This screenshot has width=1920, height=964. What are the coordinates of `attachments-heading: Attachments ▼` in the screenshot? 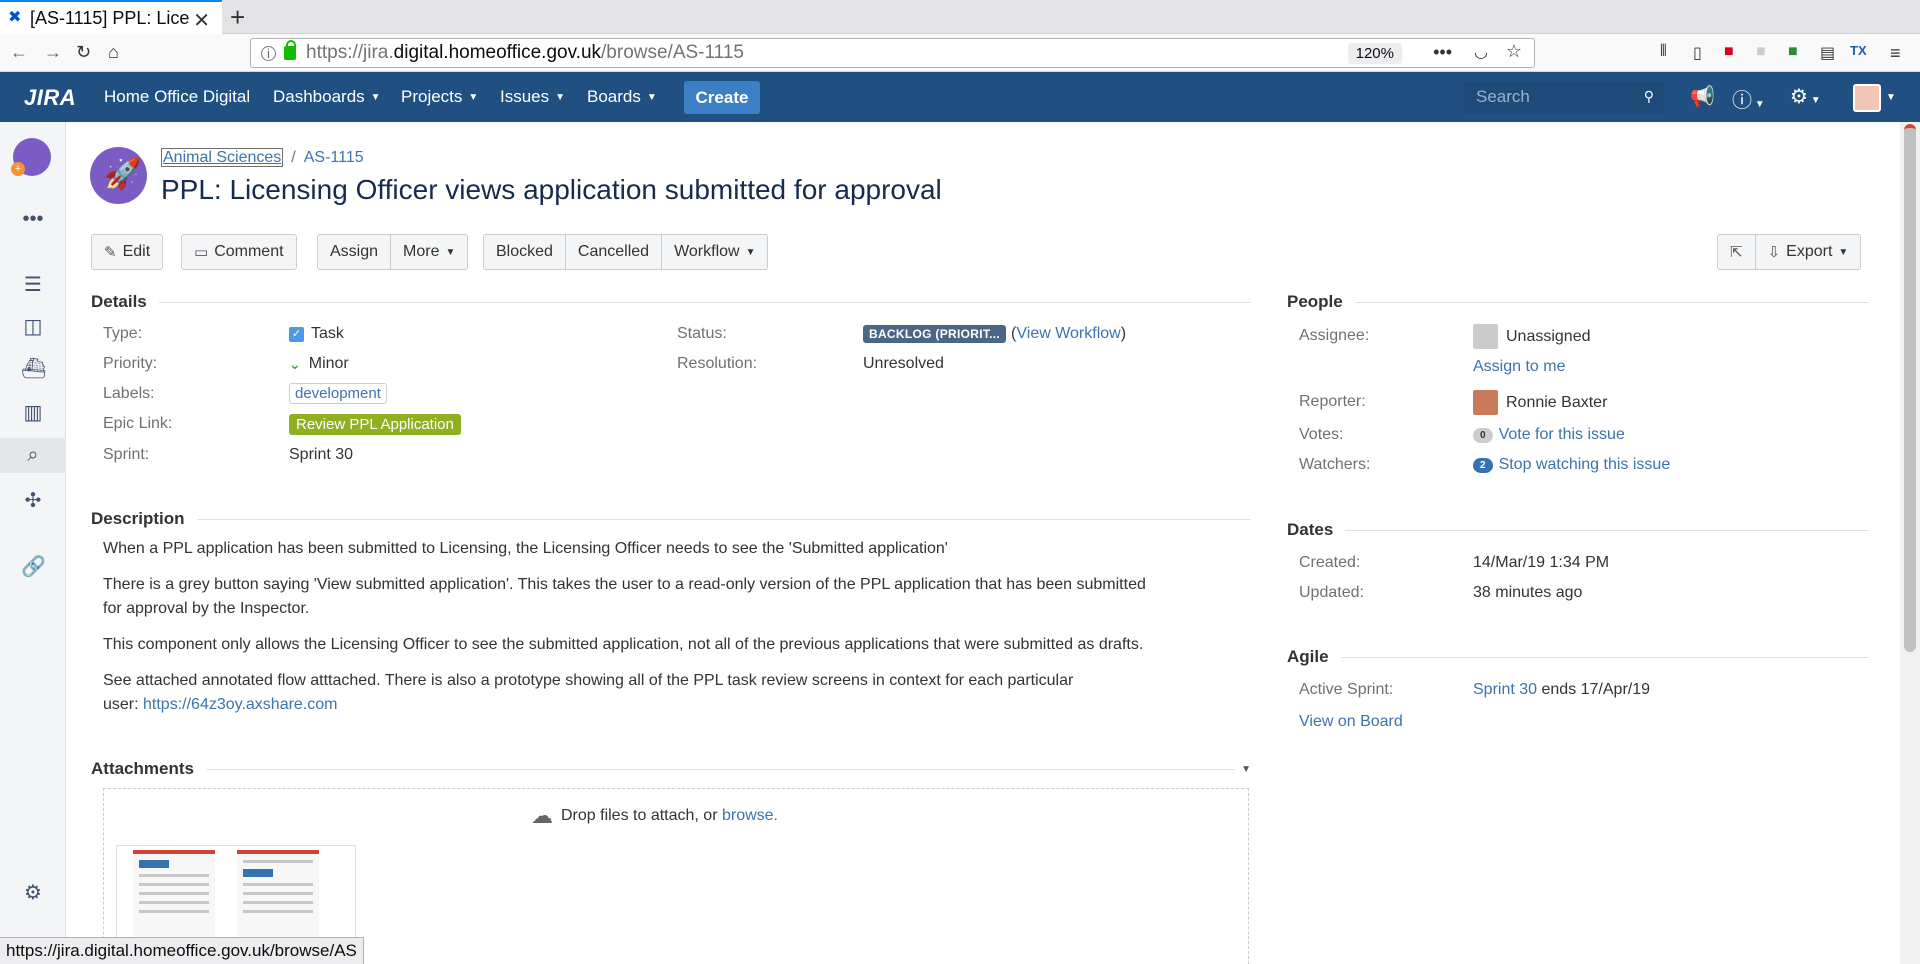 It's located at (671, 769).